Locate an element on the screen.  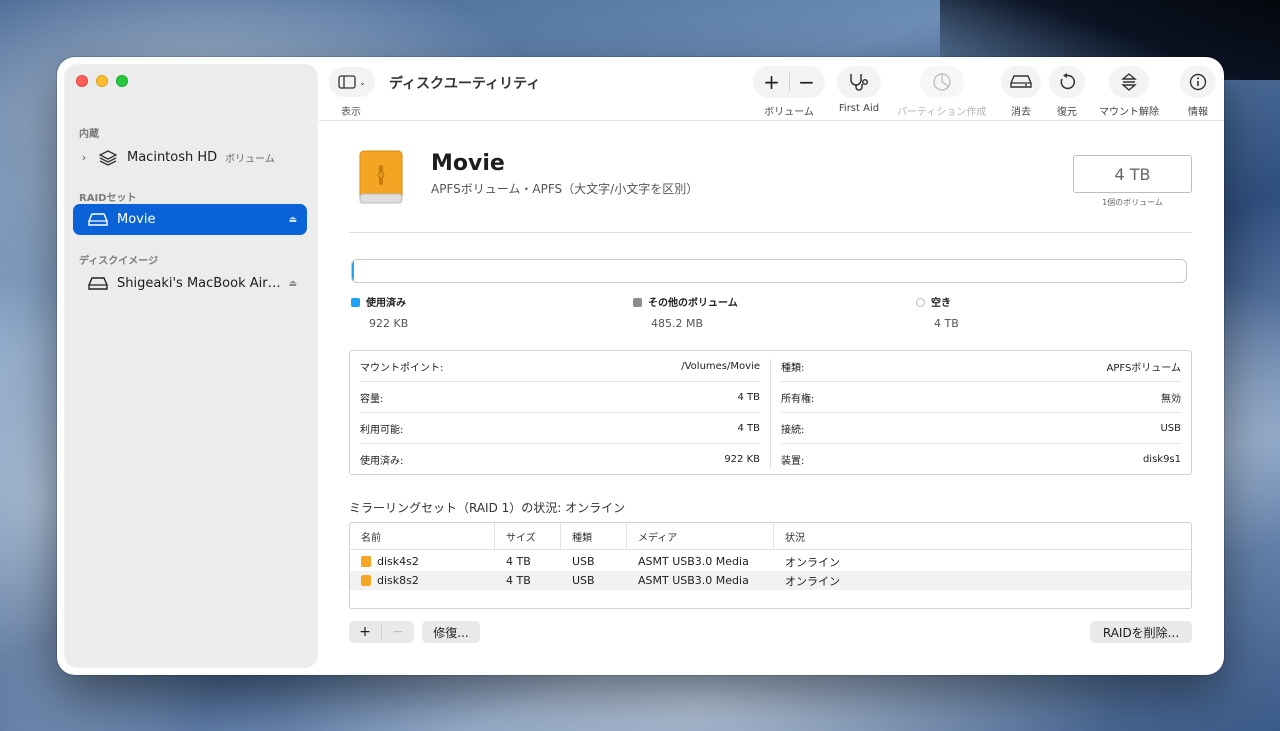
sidebar-item-disk-image: Shigeaki's MacBook Air… ⏏ is located at coordinates (190, 283).